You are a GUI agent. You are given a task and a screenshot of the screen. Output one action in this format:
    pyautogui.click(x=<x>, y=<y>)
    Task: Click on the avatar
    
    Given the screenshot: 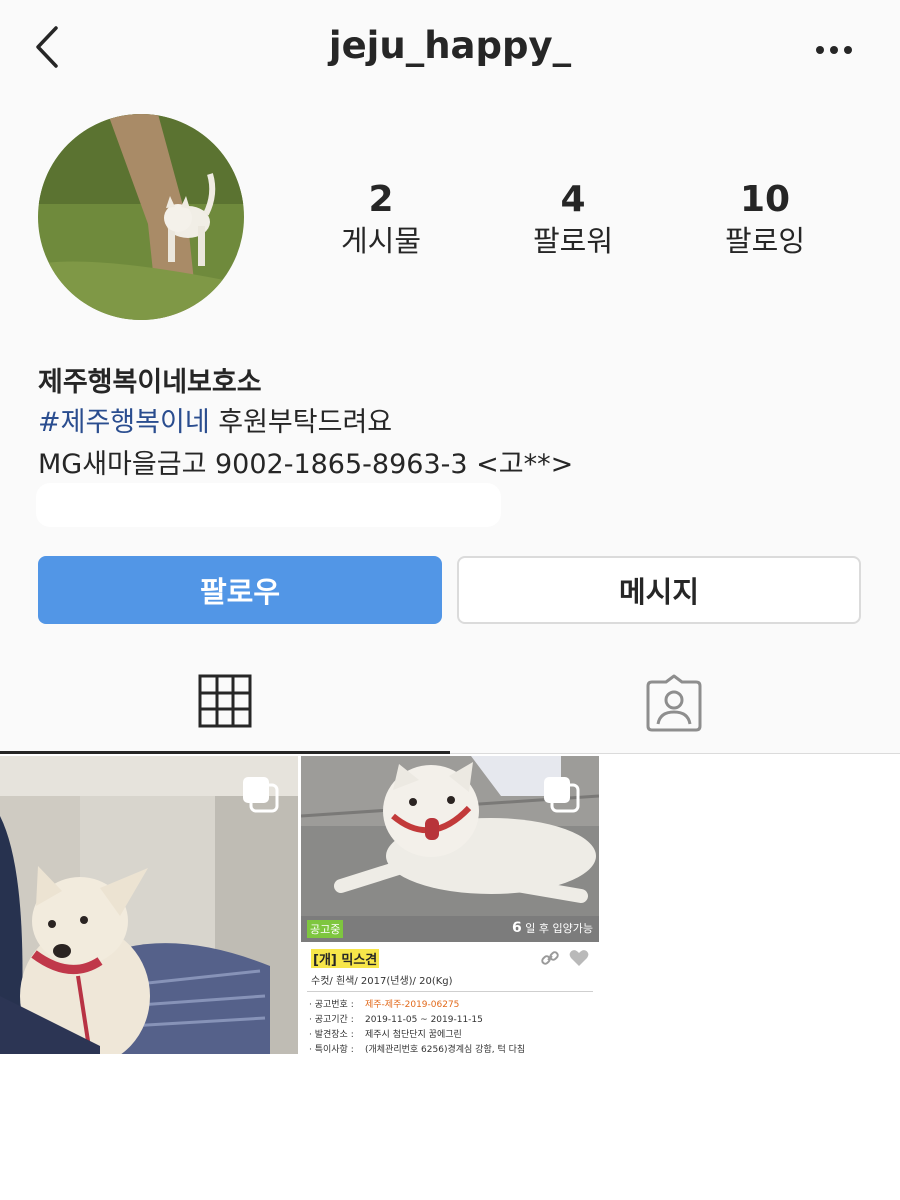 What is the action you would take?
    pyautogui.click(x=141, y=217)
    